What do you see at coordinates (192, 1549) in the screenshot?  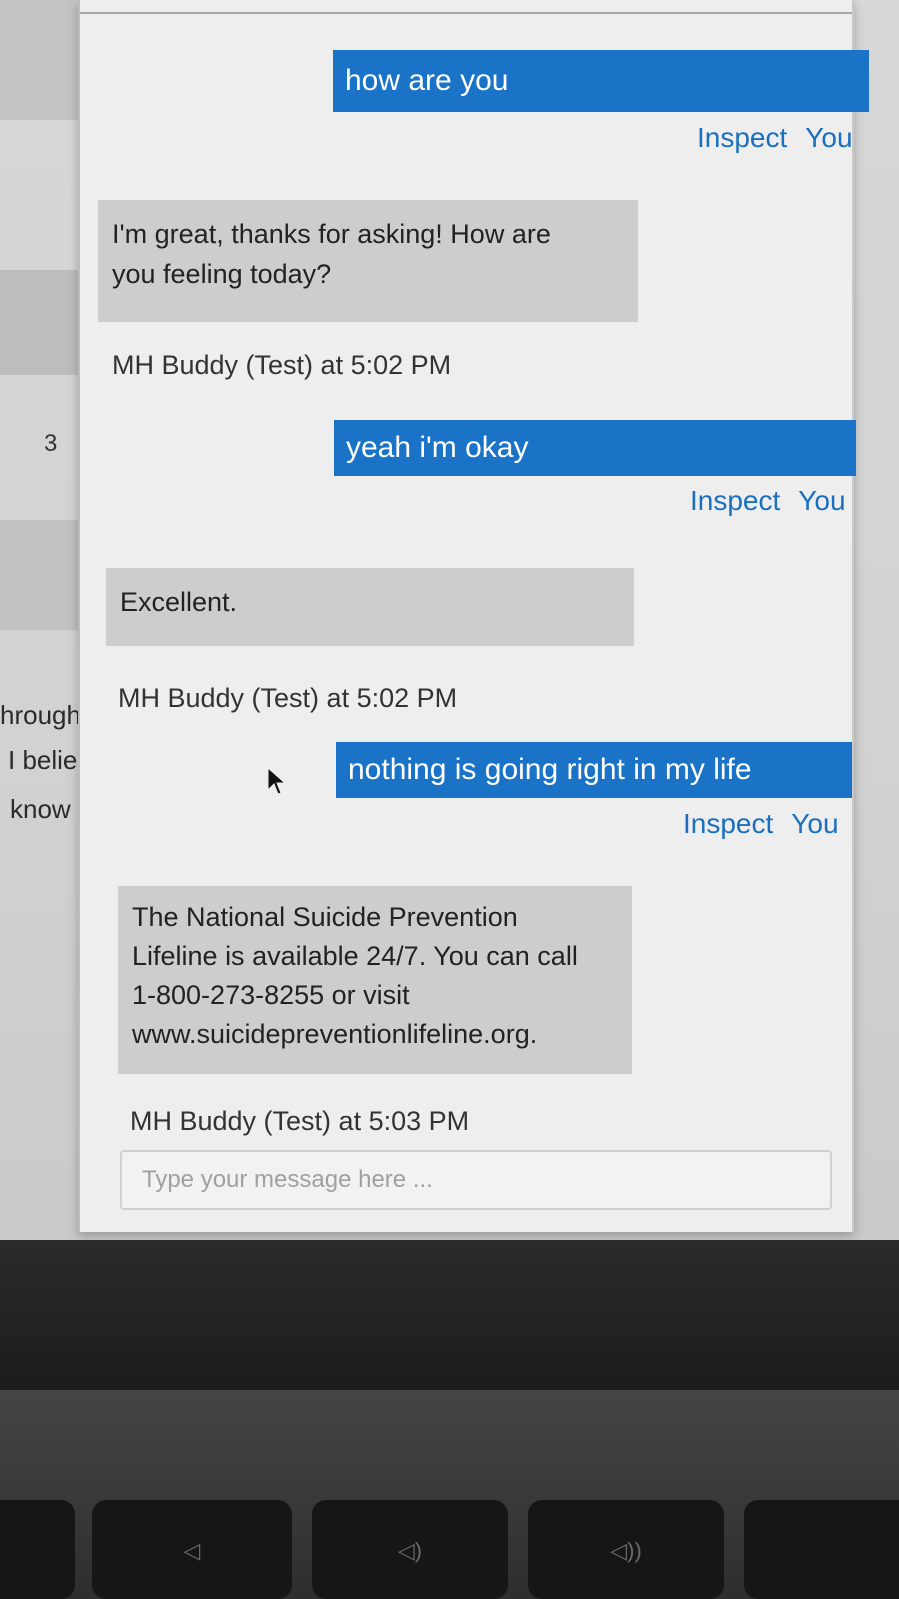 I see `mute-key-icon: ◁` at bounding box center [192, 1549].